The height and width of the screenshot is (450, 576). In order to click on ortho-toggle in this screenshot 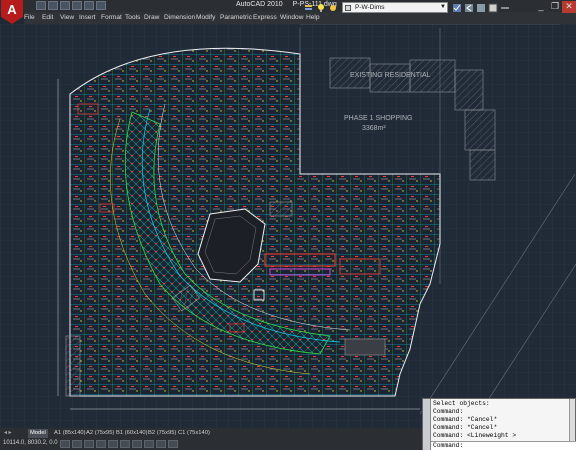, I will do `click(89, 444)`.